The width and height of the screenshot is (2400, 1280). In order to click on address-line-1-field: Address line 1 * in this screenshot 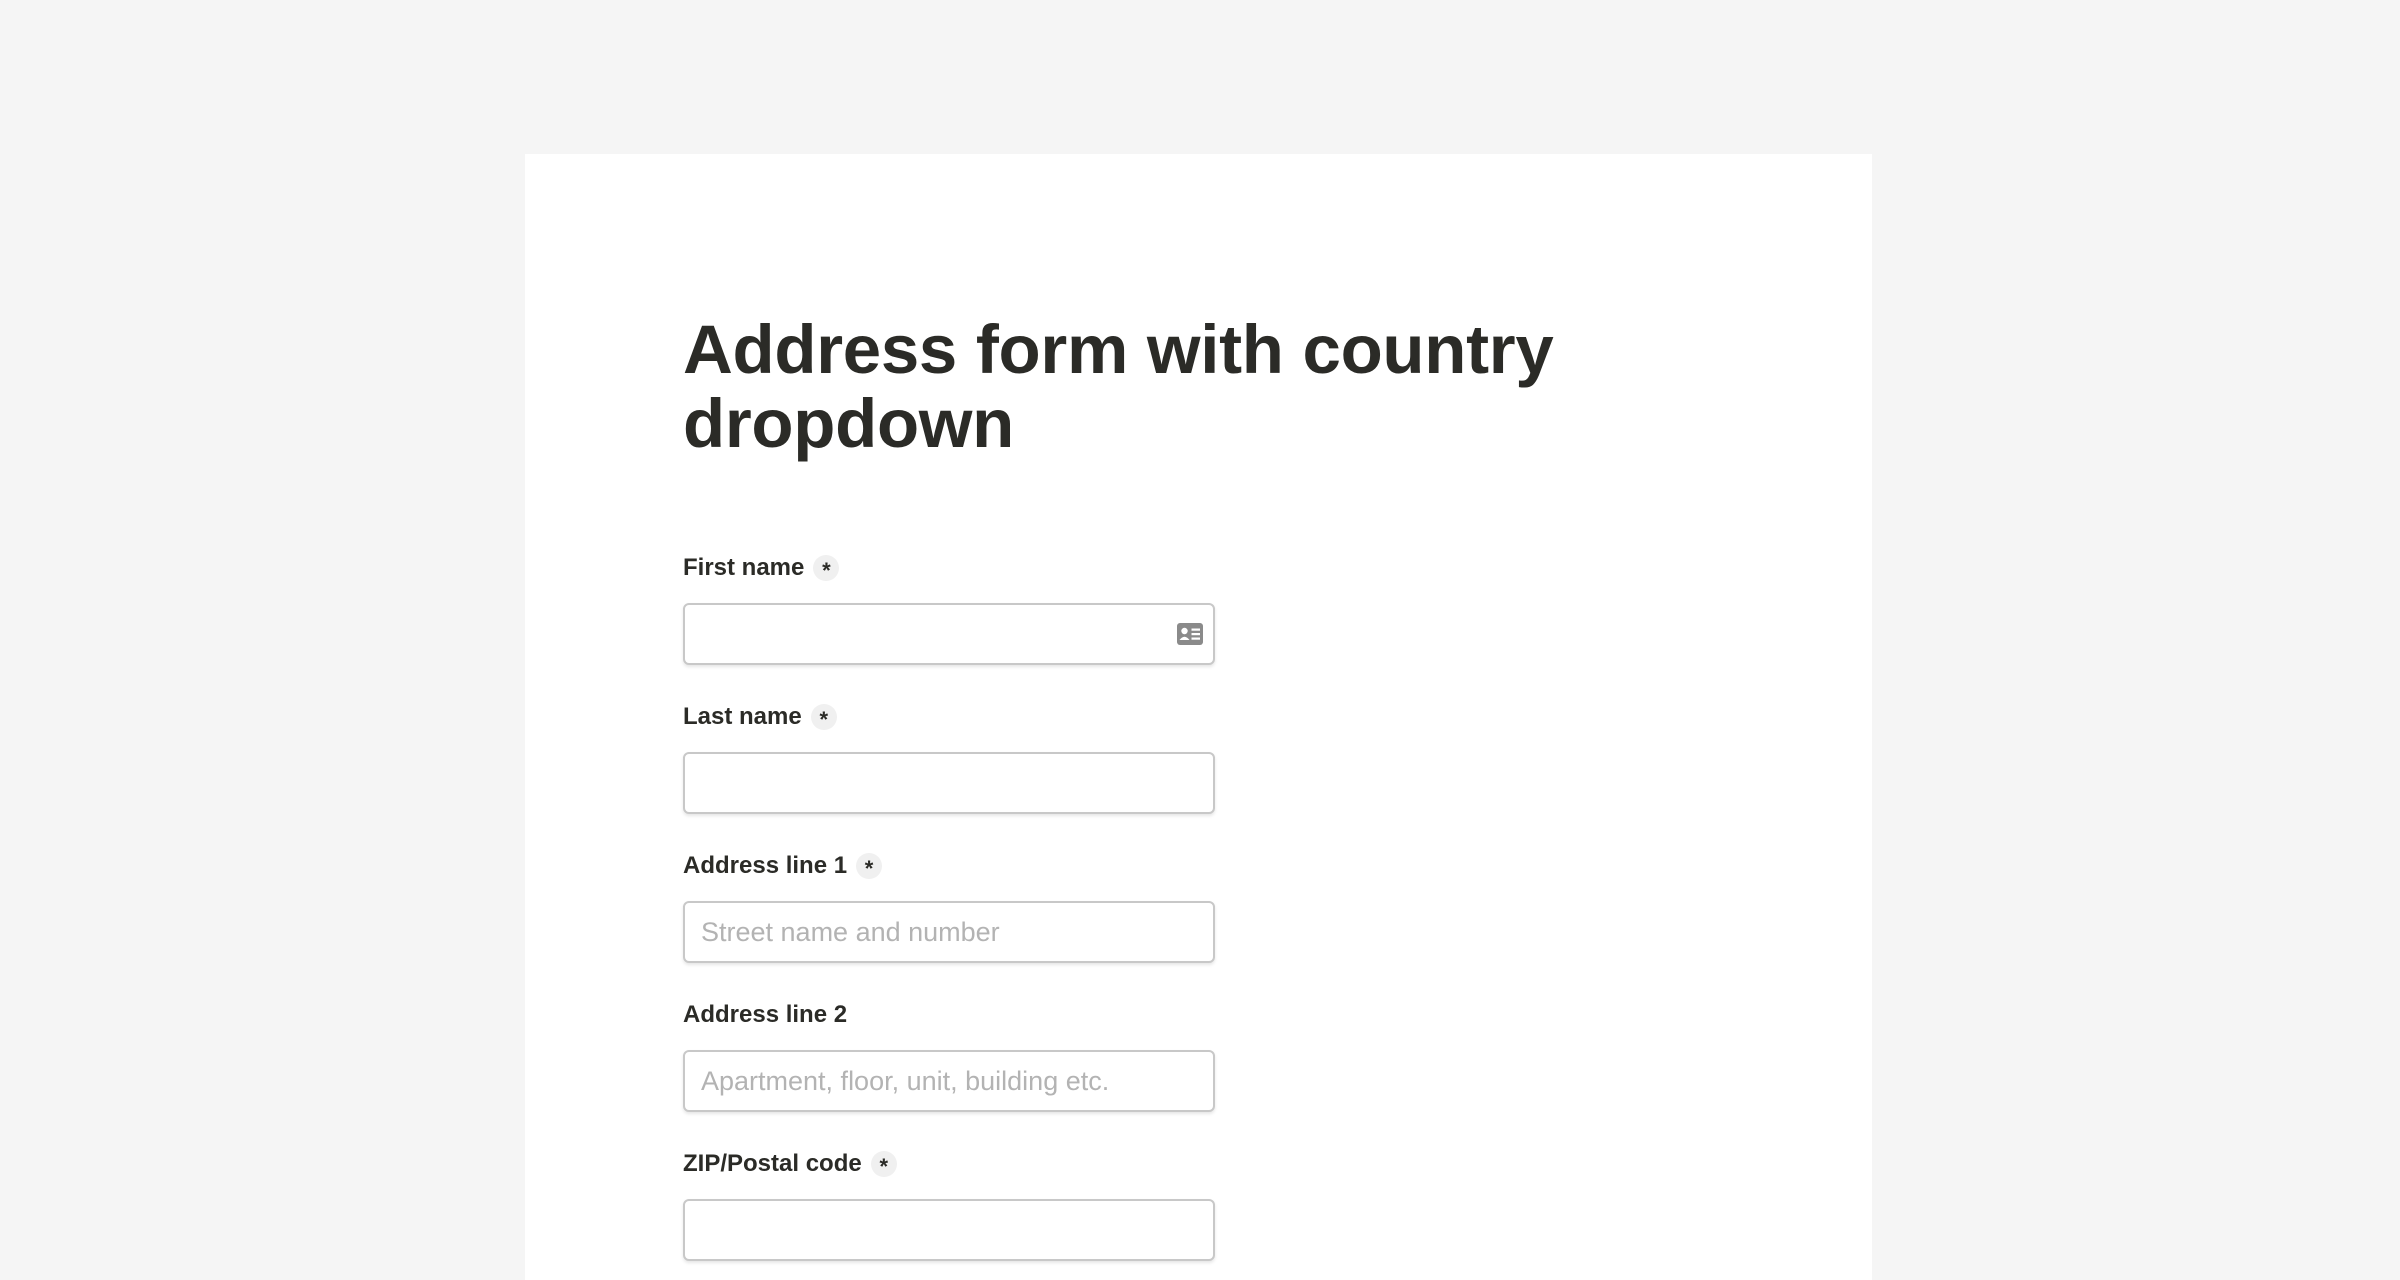, I will do `click(949, 907)`.